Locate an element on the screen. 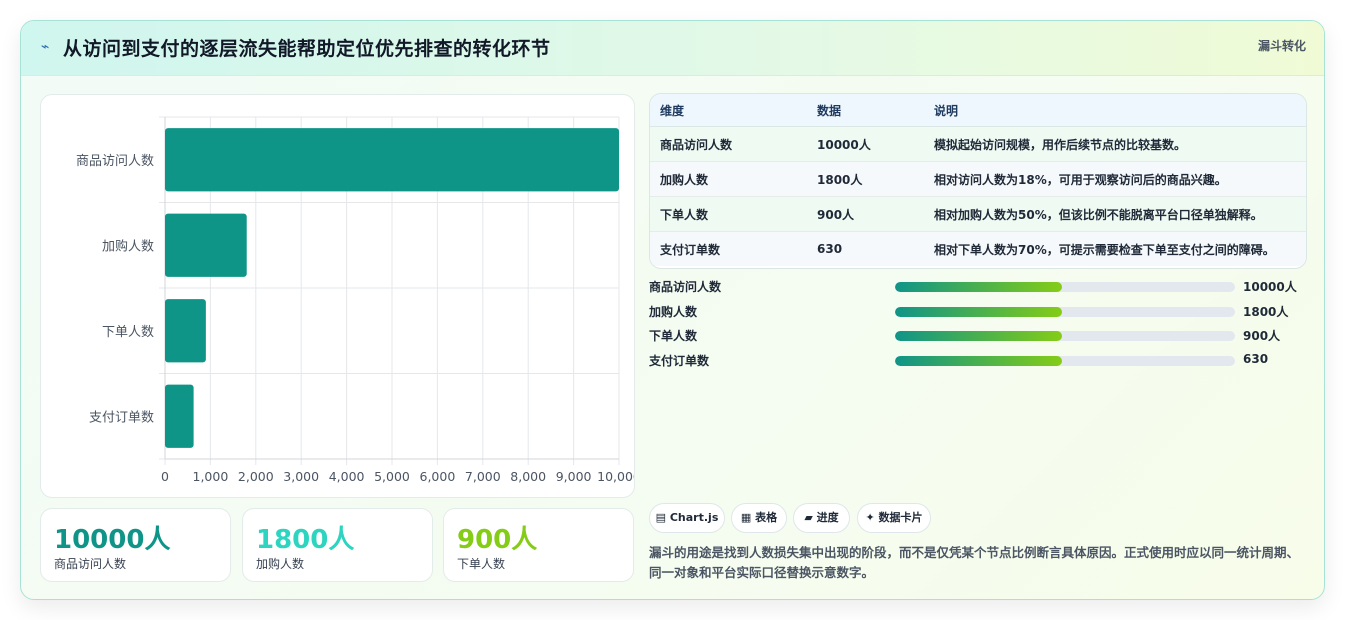 The image size is (1345, 620). progress-label: 商品访问人数 is located at coordinates (685, 287).